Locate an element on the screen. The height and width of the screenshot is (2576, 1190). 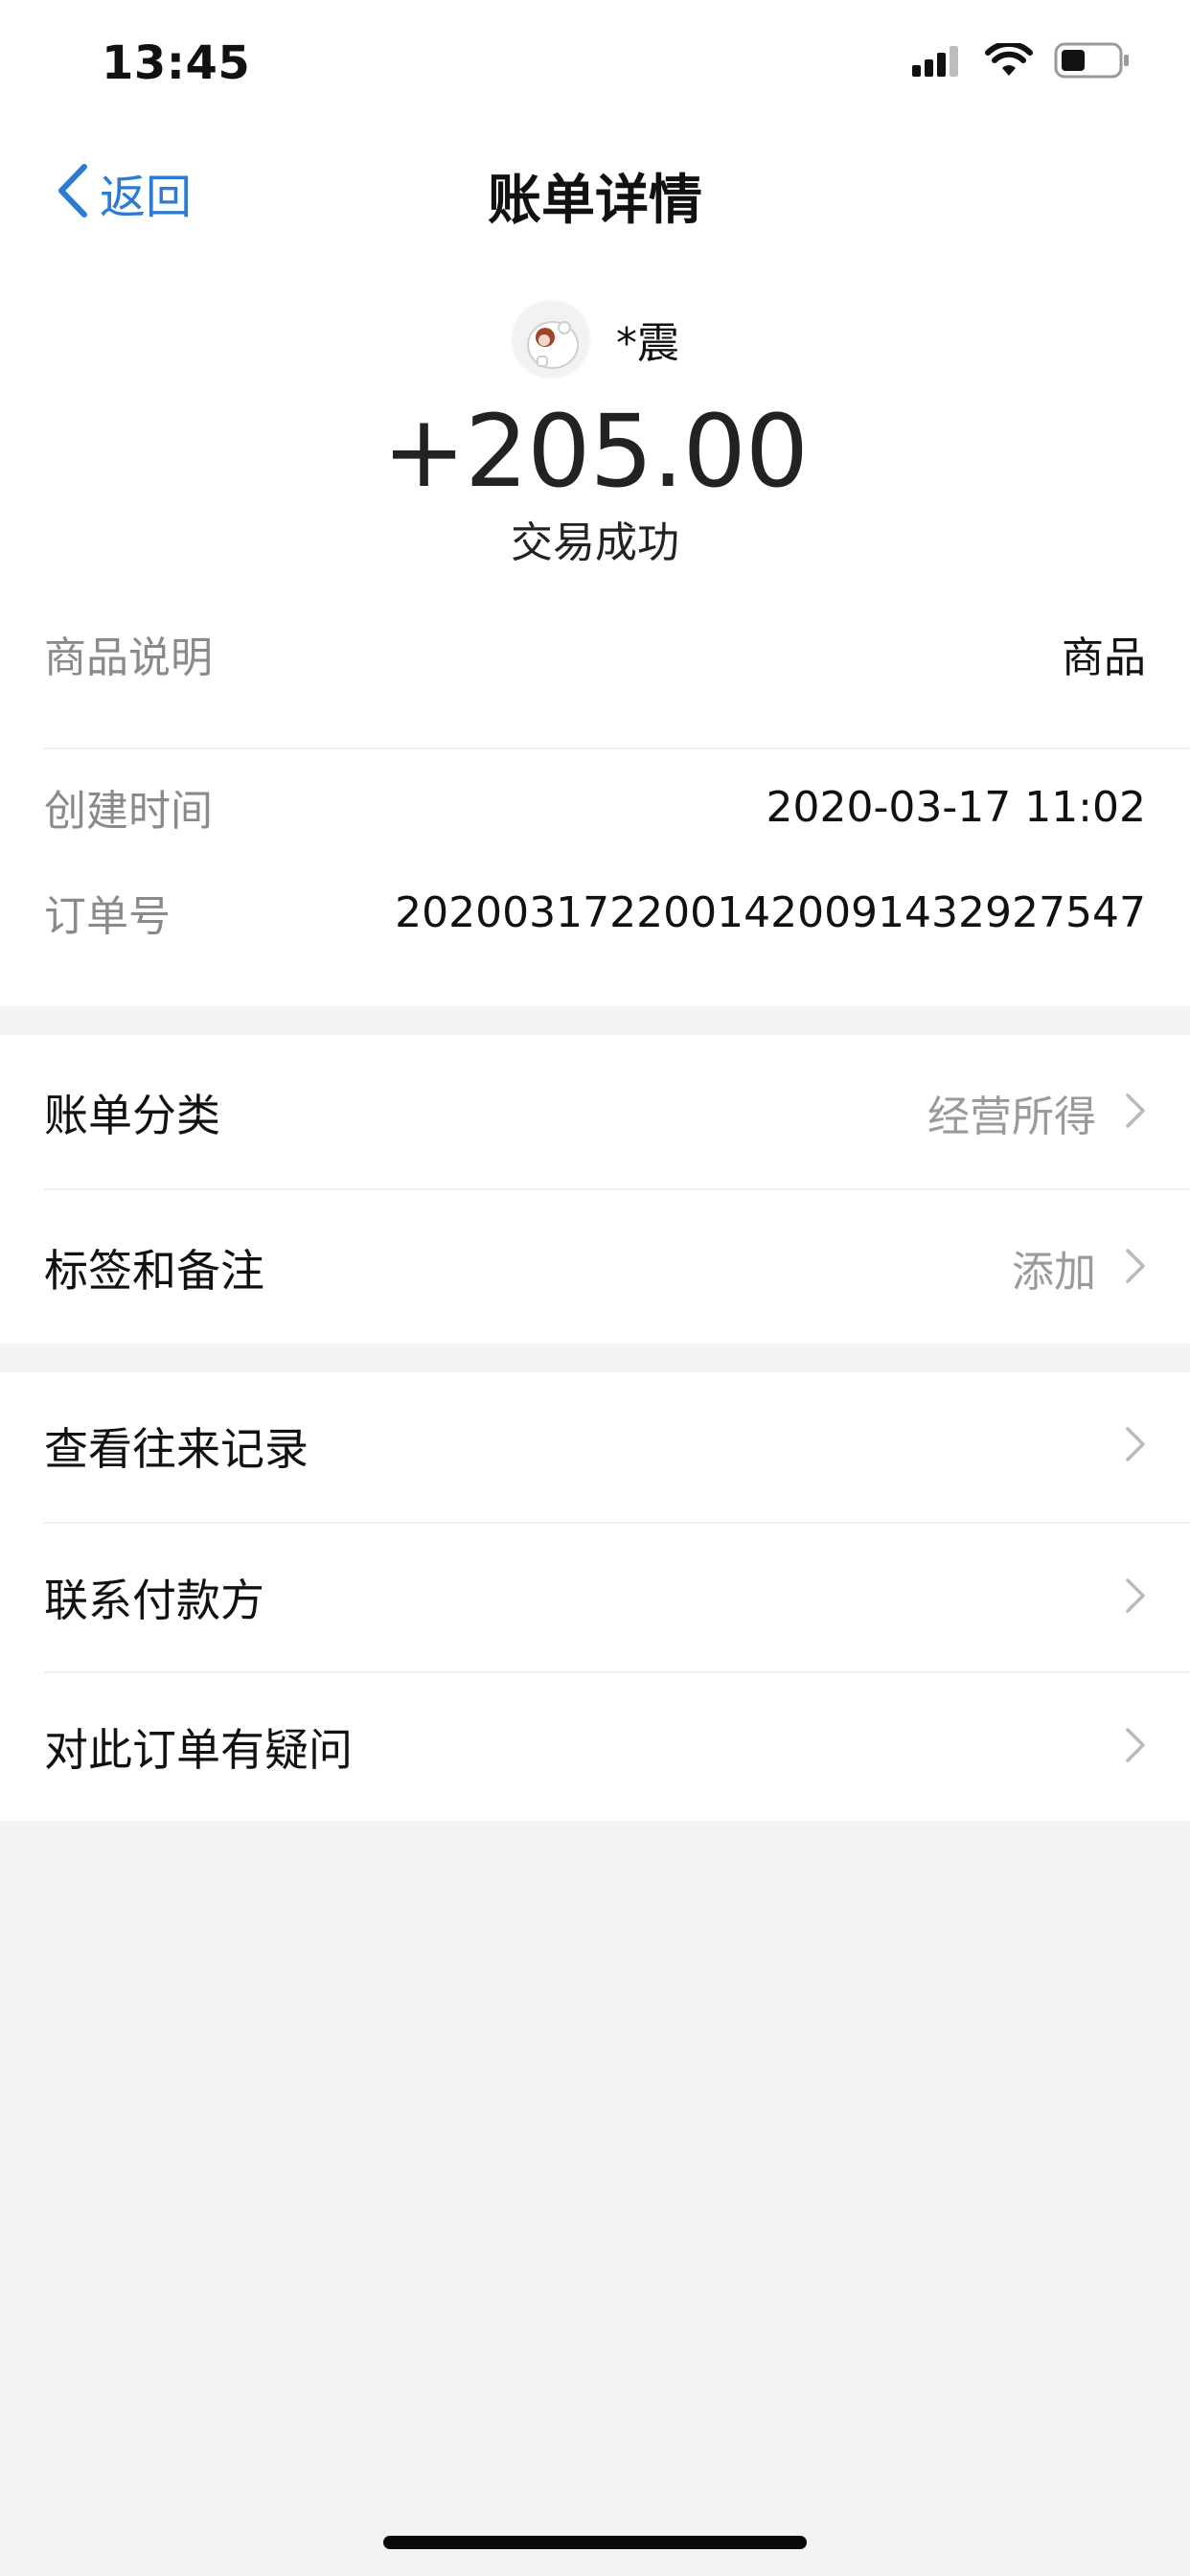
cellular-signal-icon is located at coordinates (938, 62).